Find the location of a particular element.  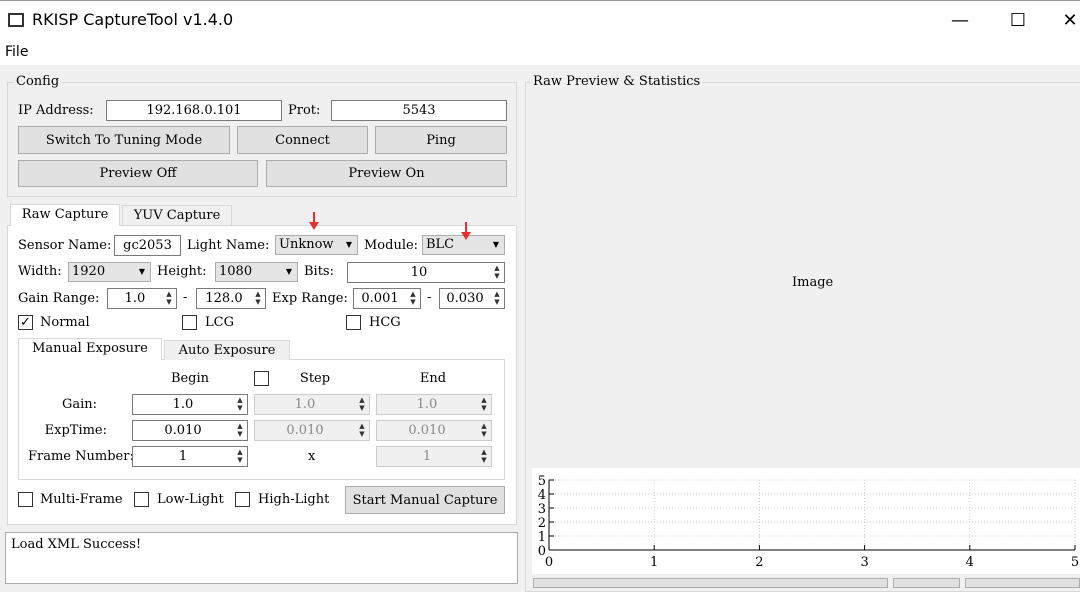

switch-tuning-button: Switch To Tuning Mode is located at coordinates (124, 140).